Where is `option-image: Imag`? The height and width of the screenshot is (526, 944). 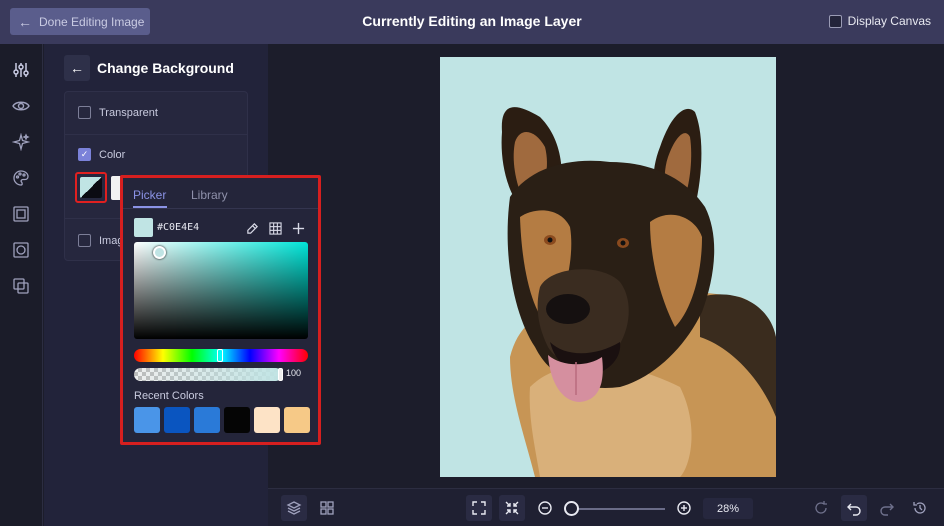
option-image: Imag is located at coordinates (100, 240).